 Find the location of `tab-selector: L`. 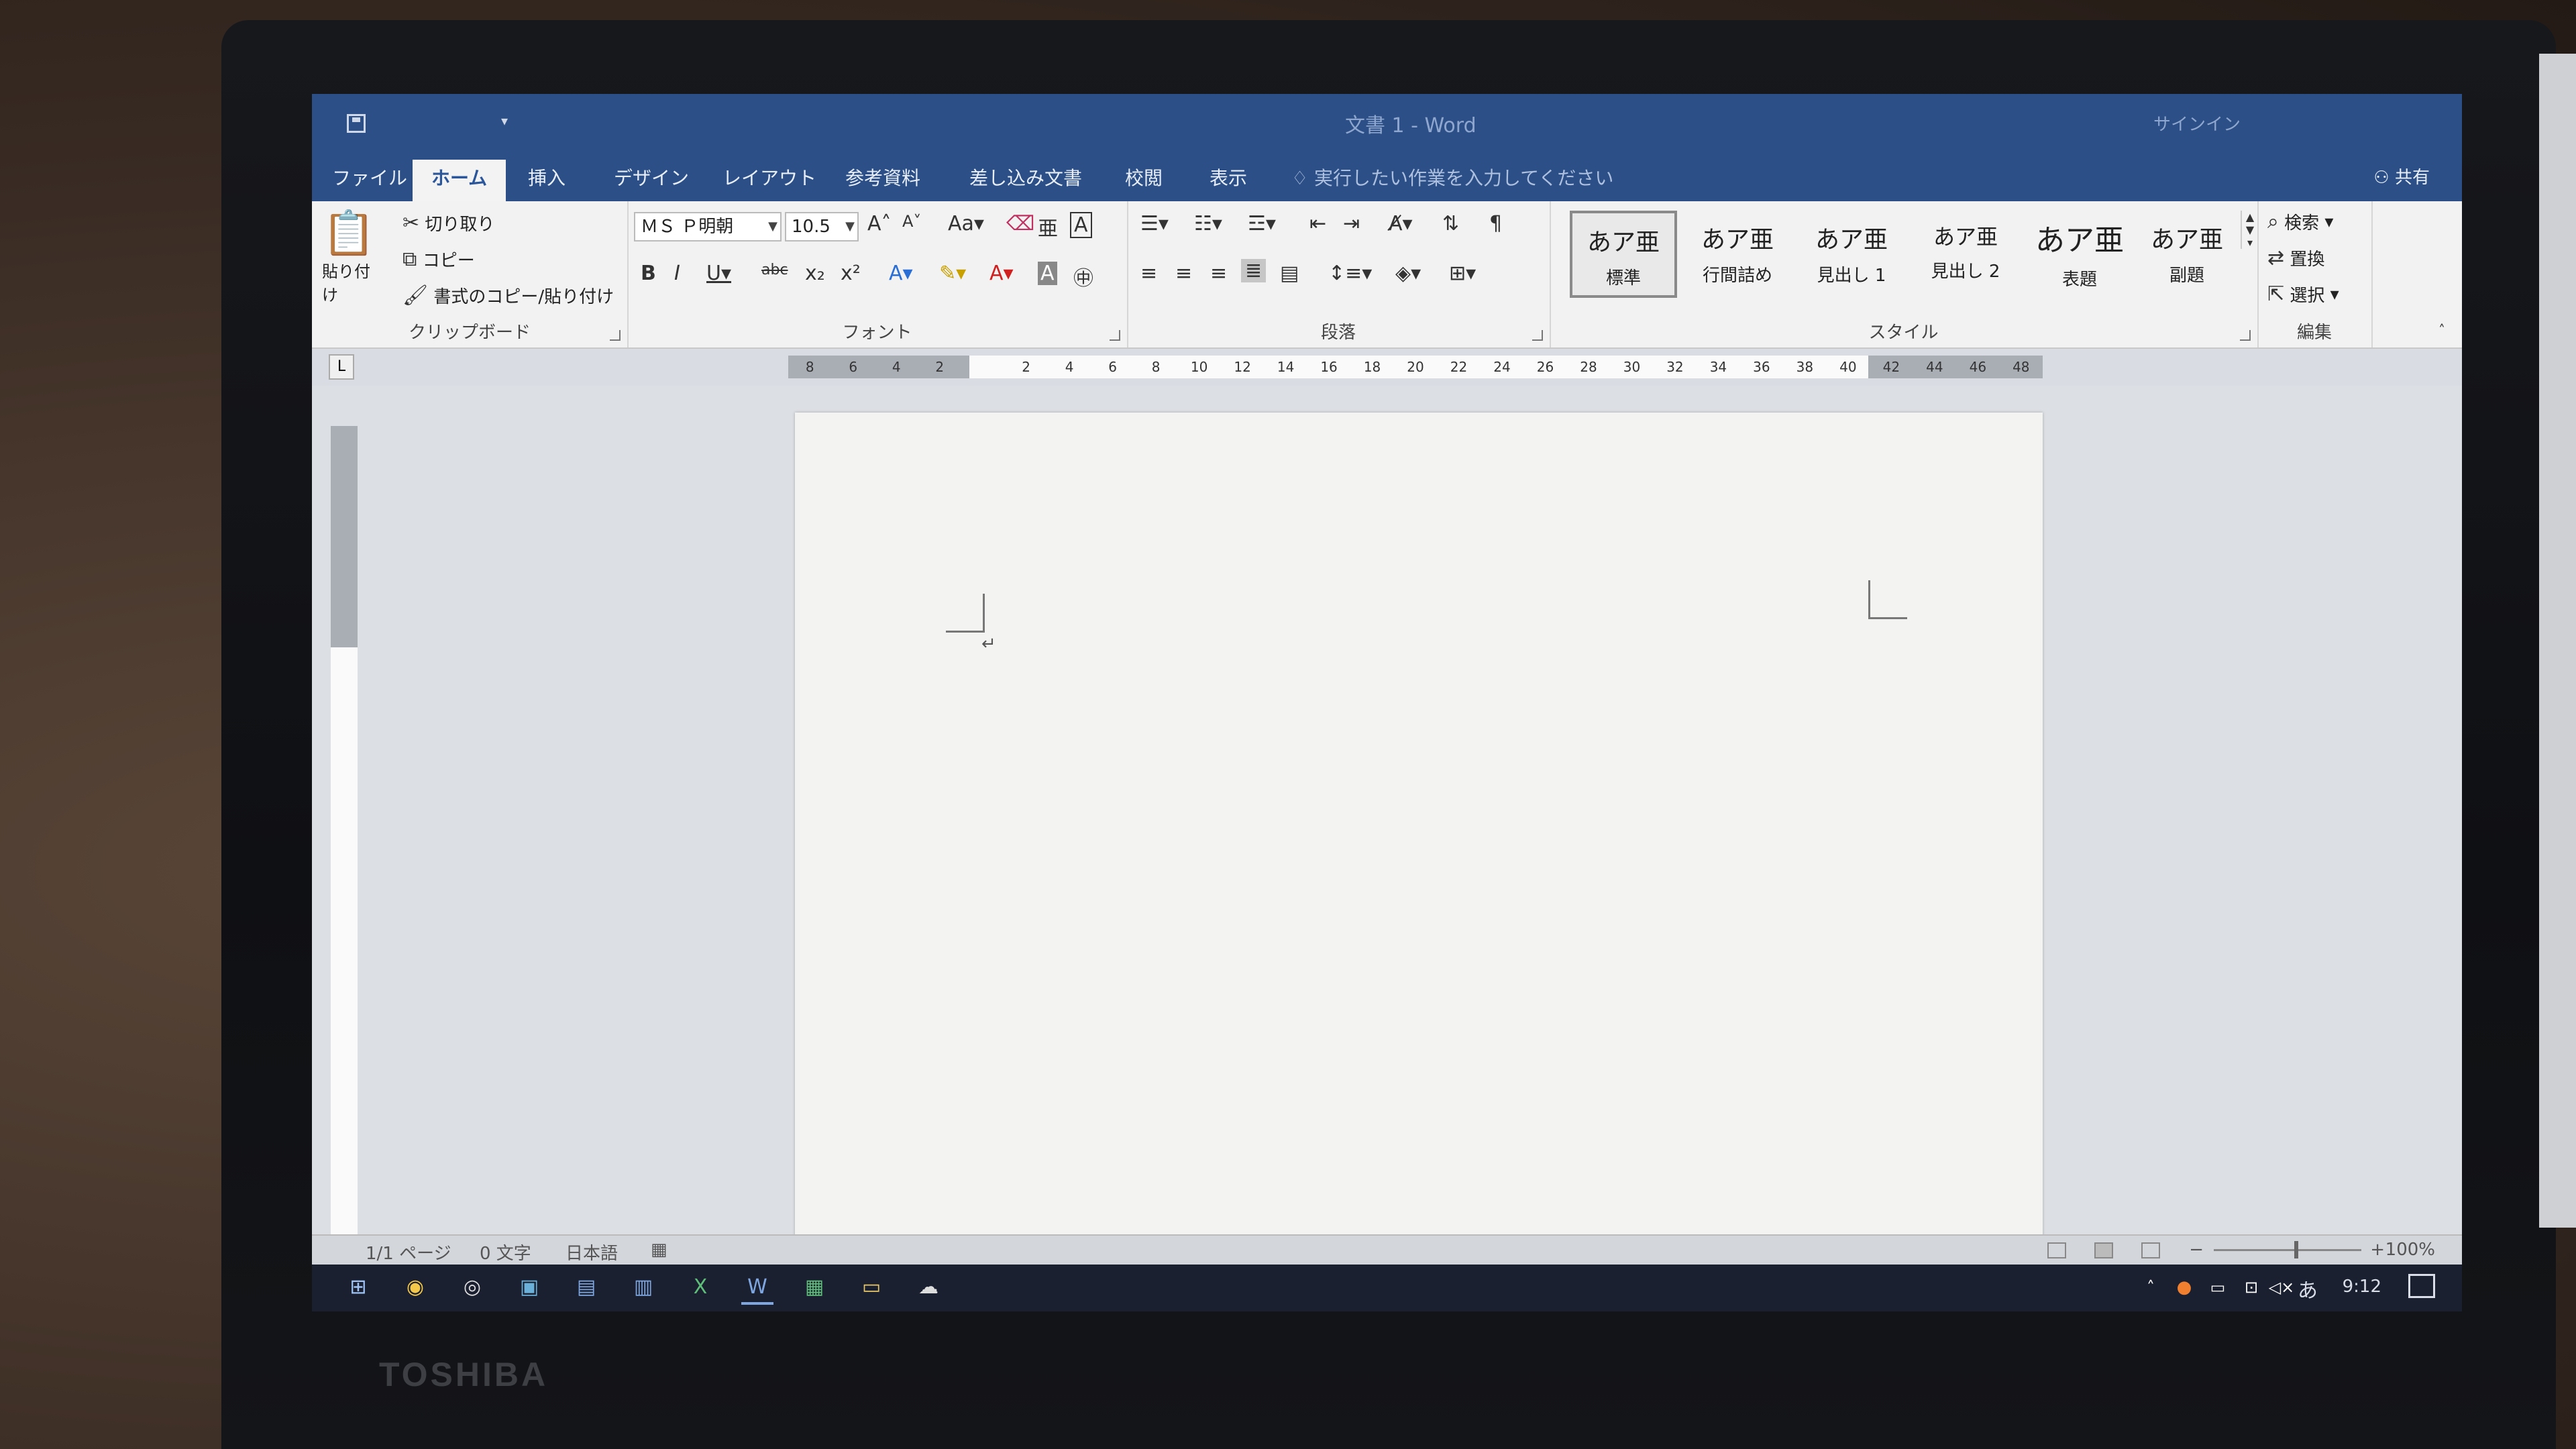

tab-selector: L is located at coordinates (341, 367).